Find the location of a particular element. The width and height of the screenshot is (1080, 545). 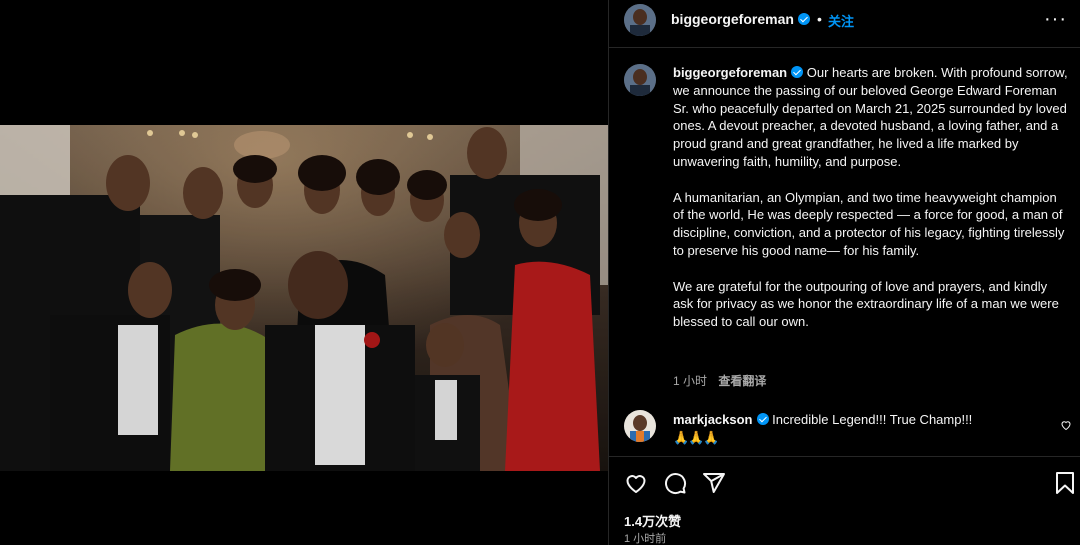

comment-button is located at coordinates (675, 485).